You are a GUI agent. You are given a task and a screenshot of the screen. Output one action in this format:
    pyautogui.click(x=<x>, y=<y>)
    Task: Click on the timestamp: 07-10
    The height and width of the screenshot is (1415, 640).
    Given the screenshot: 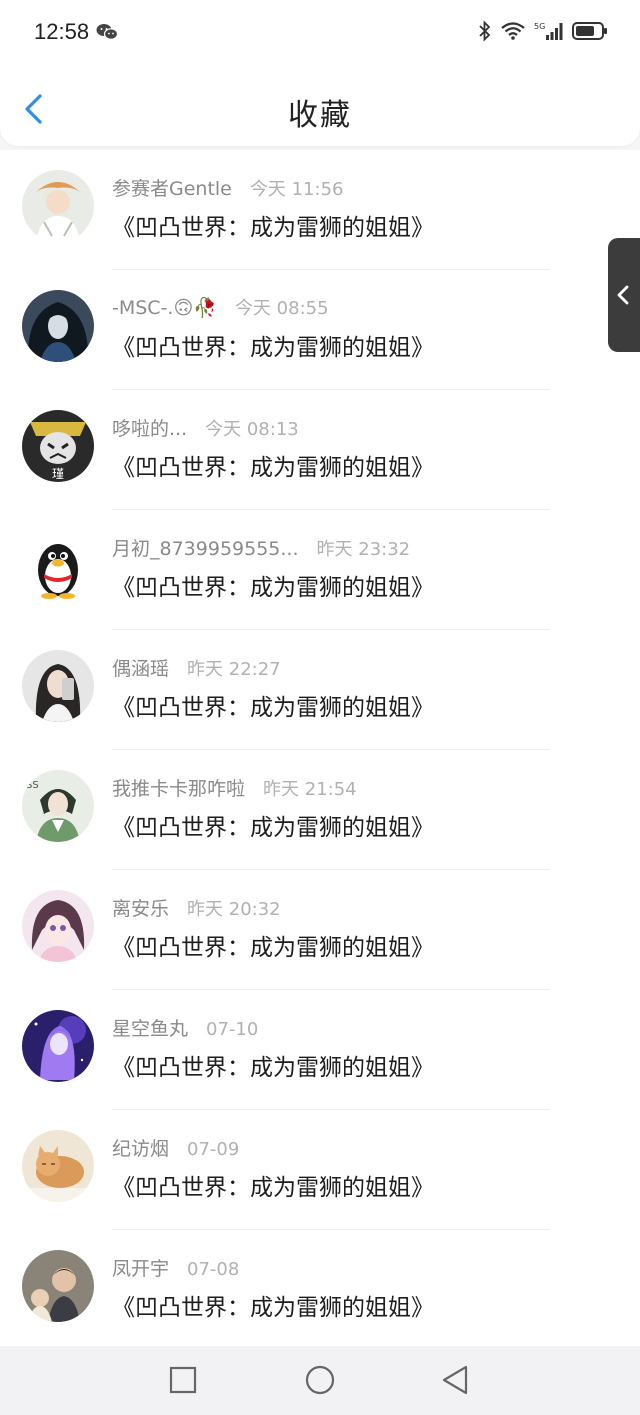 What is the action you would take?
    pyautogui.click(x=232, y=1029)
    